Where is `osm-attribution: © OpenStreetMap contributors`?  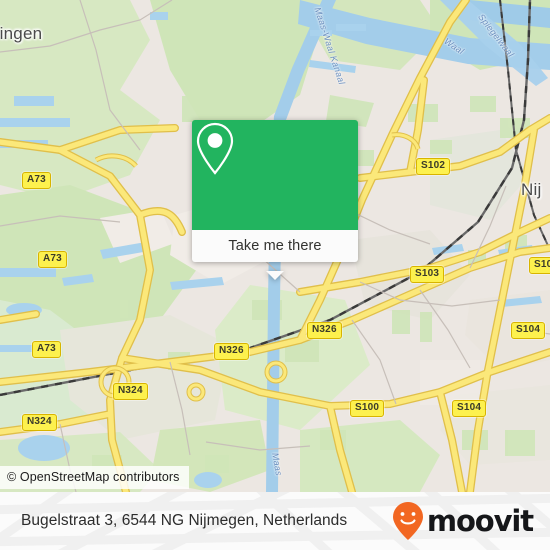 osm-attribution: © OpenStreetMap contributors is located at coordinates (94, 477).